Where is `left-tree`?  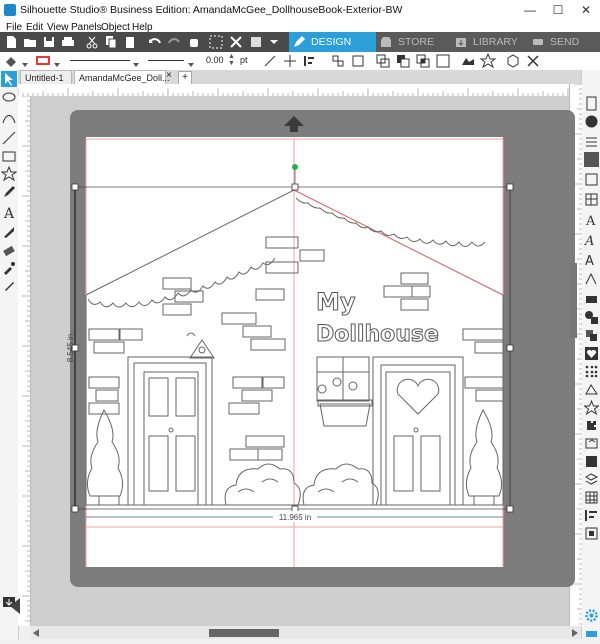 left-tree is located at coordinates (105, 457).